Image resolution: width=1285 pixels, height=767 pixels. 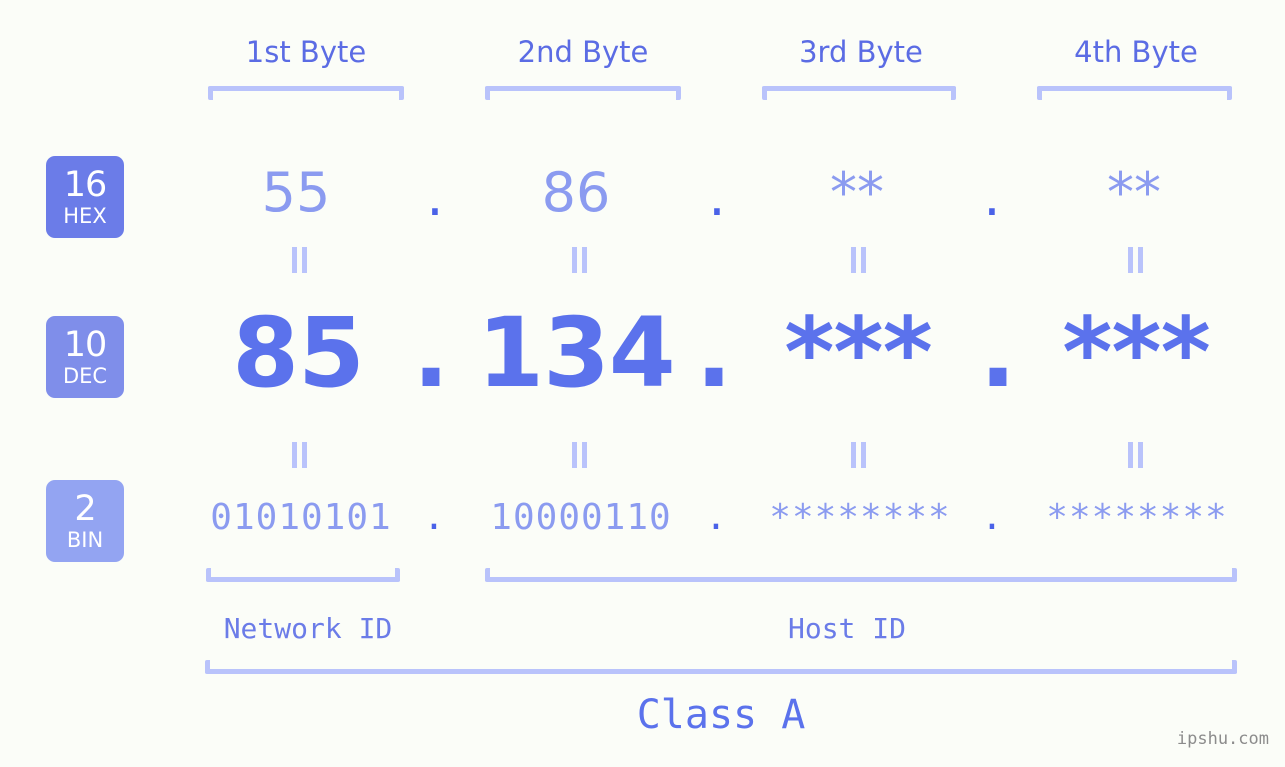 What do you see at coordinates (306, 52) in the screenshot?
I see `byte-header-1: 1st Byte` at bounding box center [306, 52].